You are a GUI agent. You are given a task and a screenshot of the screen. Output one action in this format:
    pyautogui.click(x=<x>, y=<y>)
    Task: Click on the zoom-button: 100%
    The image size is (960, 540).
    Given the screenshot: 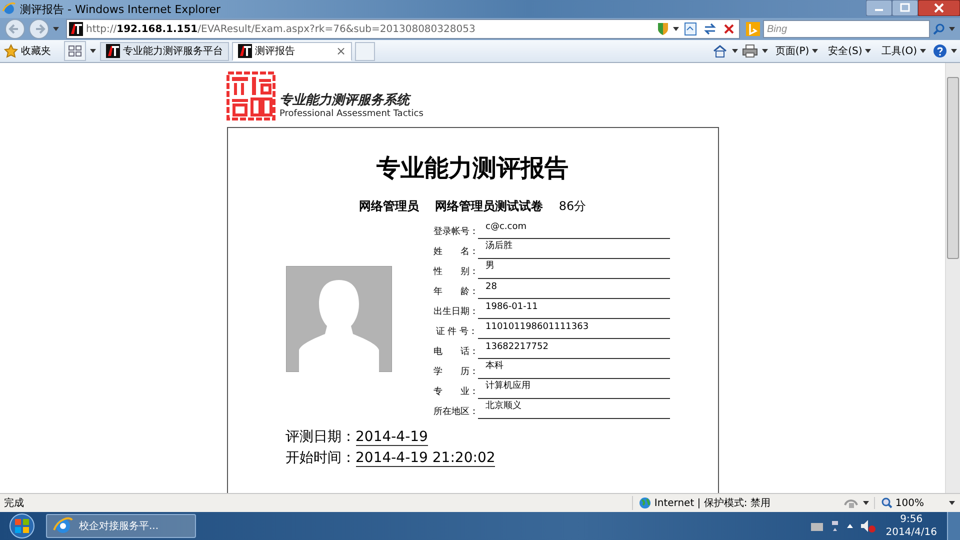 What is the action you would take?
    pyautogui.click(x=909, y=503)
    